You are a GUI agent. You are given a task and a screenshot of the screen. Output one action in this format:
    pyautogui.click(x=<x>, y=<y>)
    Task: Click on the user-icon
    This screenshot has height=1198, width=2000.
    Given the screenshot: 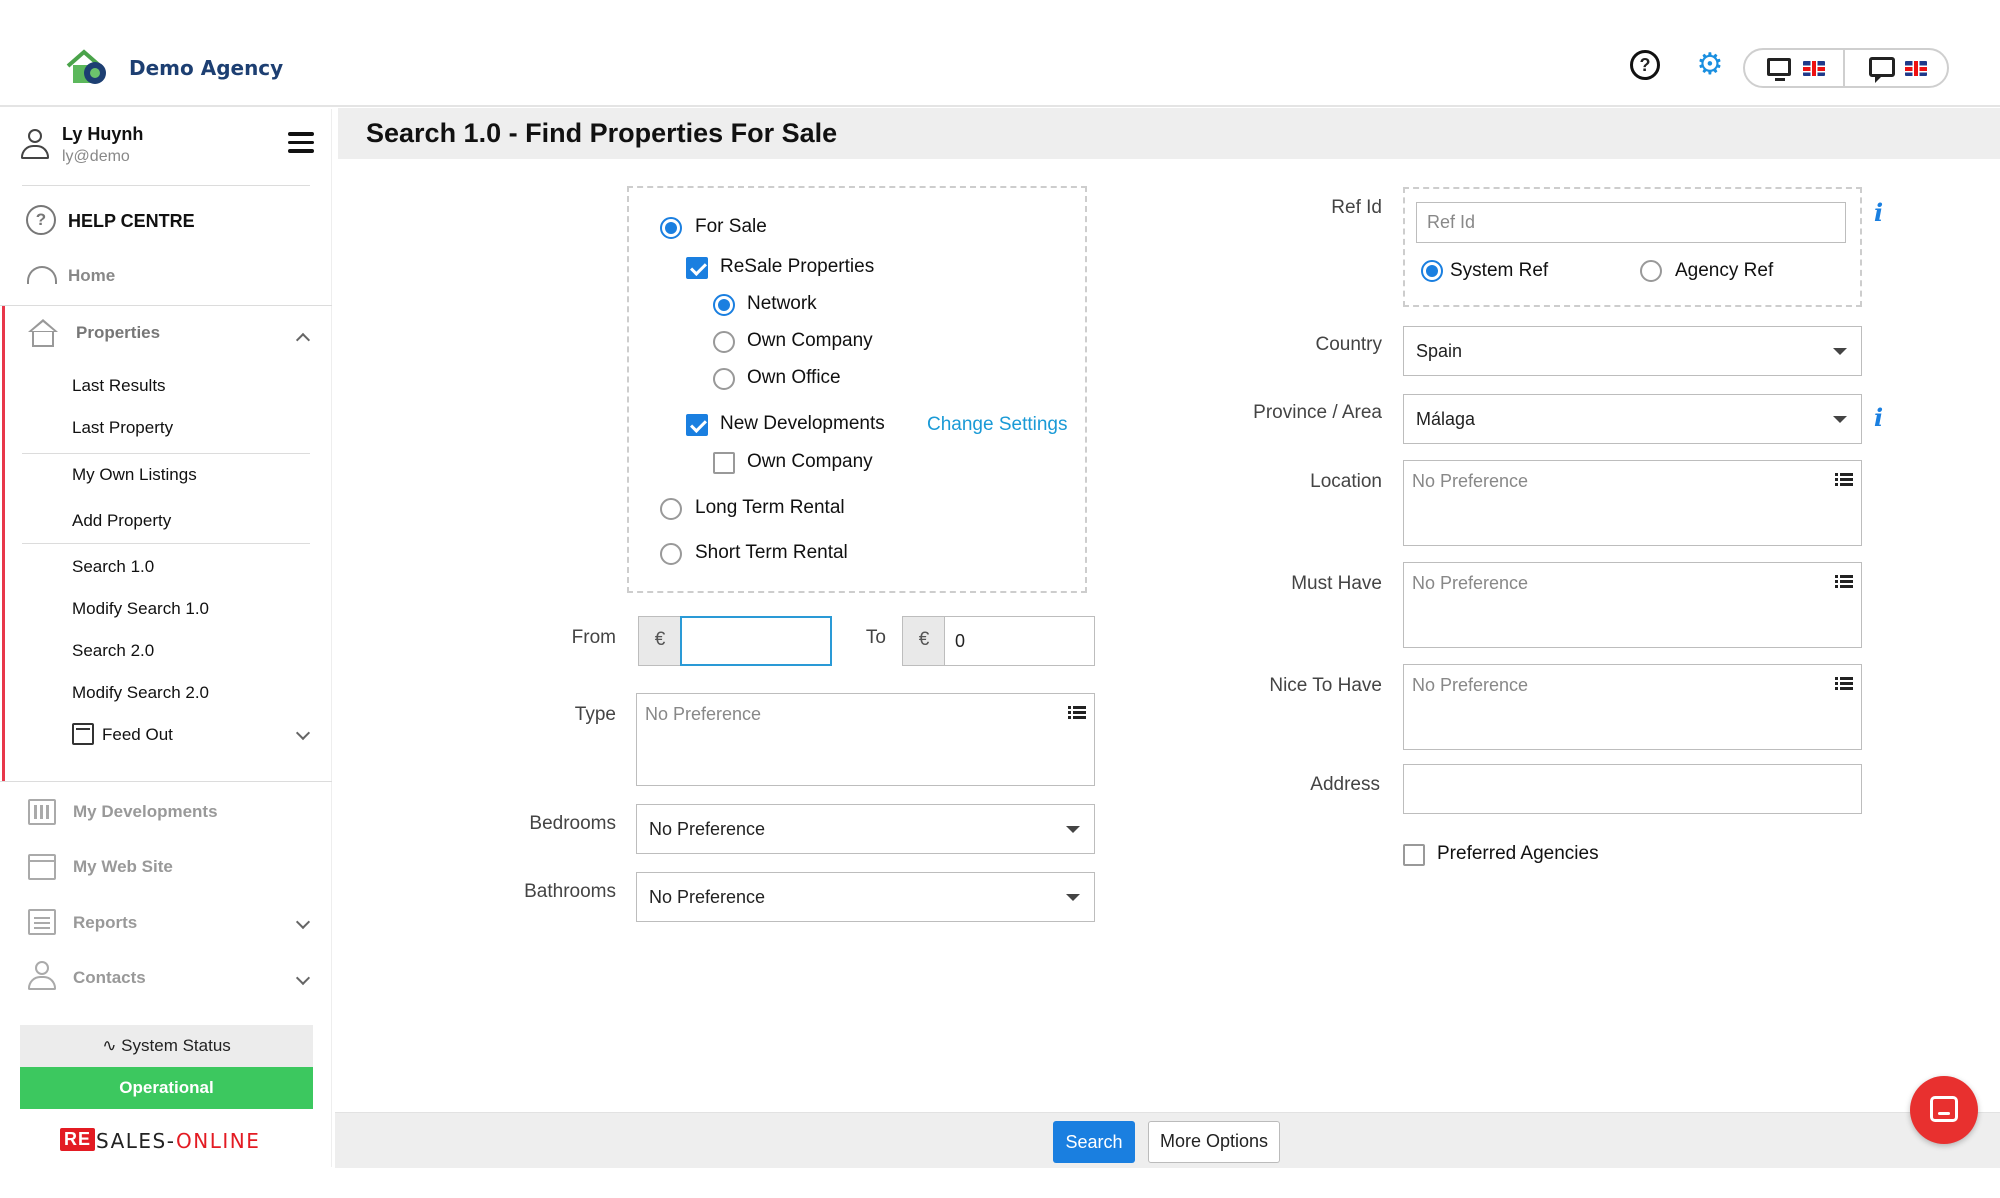 What is the action you would take?
    pyautogui.click(x=35, y=145)
    